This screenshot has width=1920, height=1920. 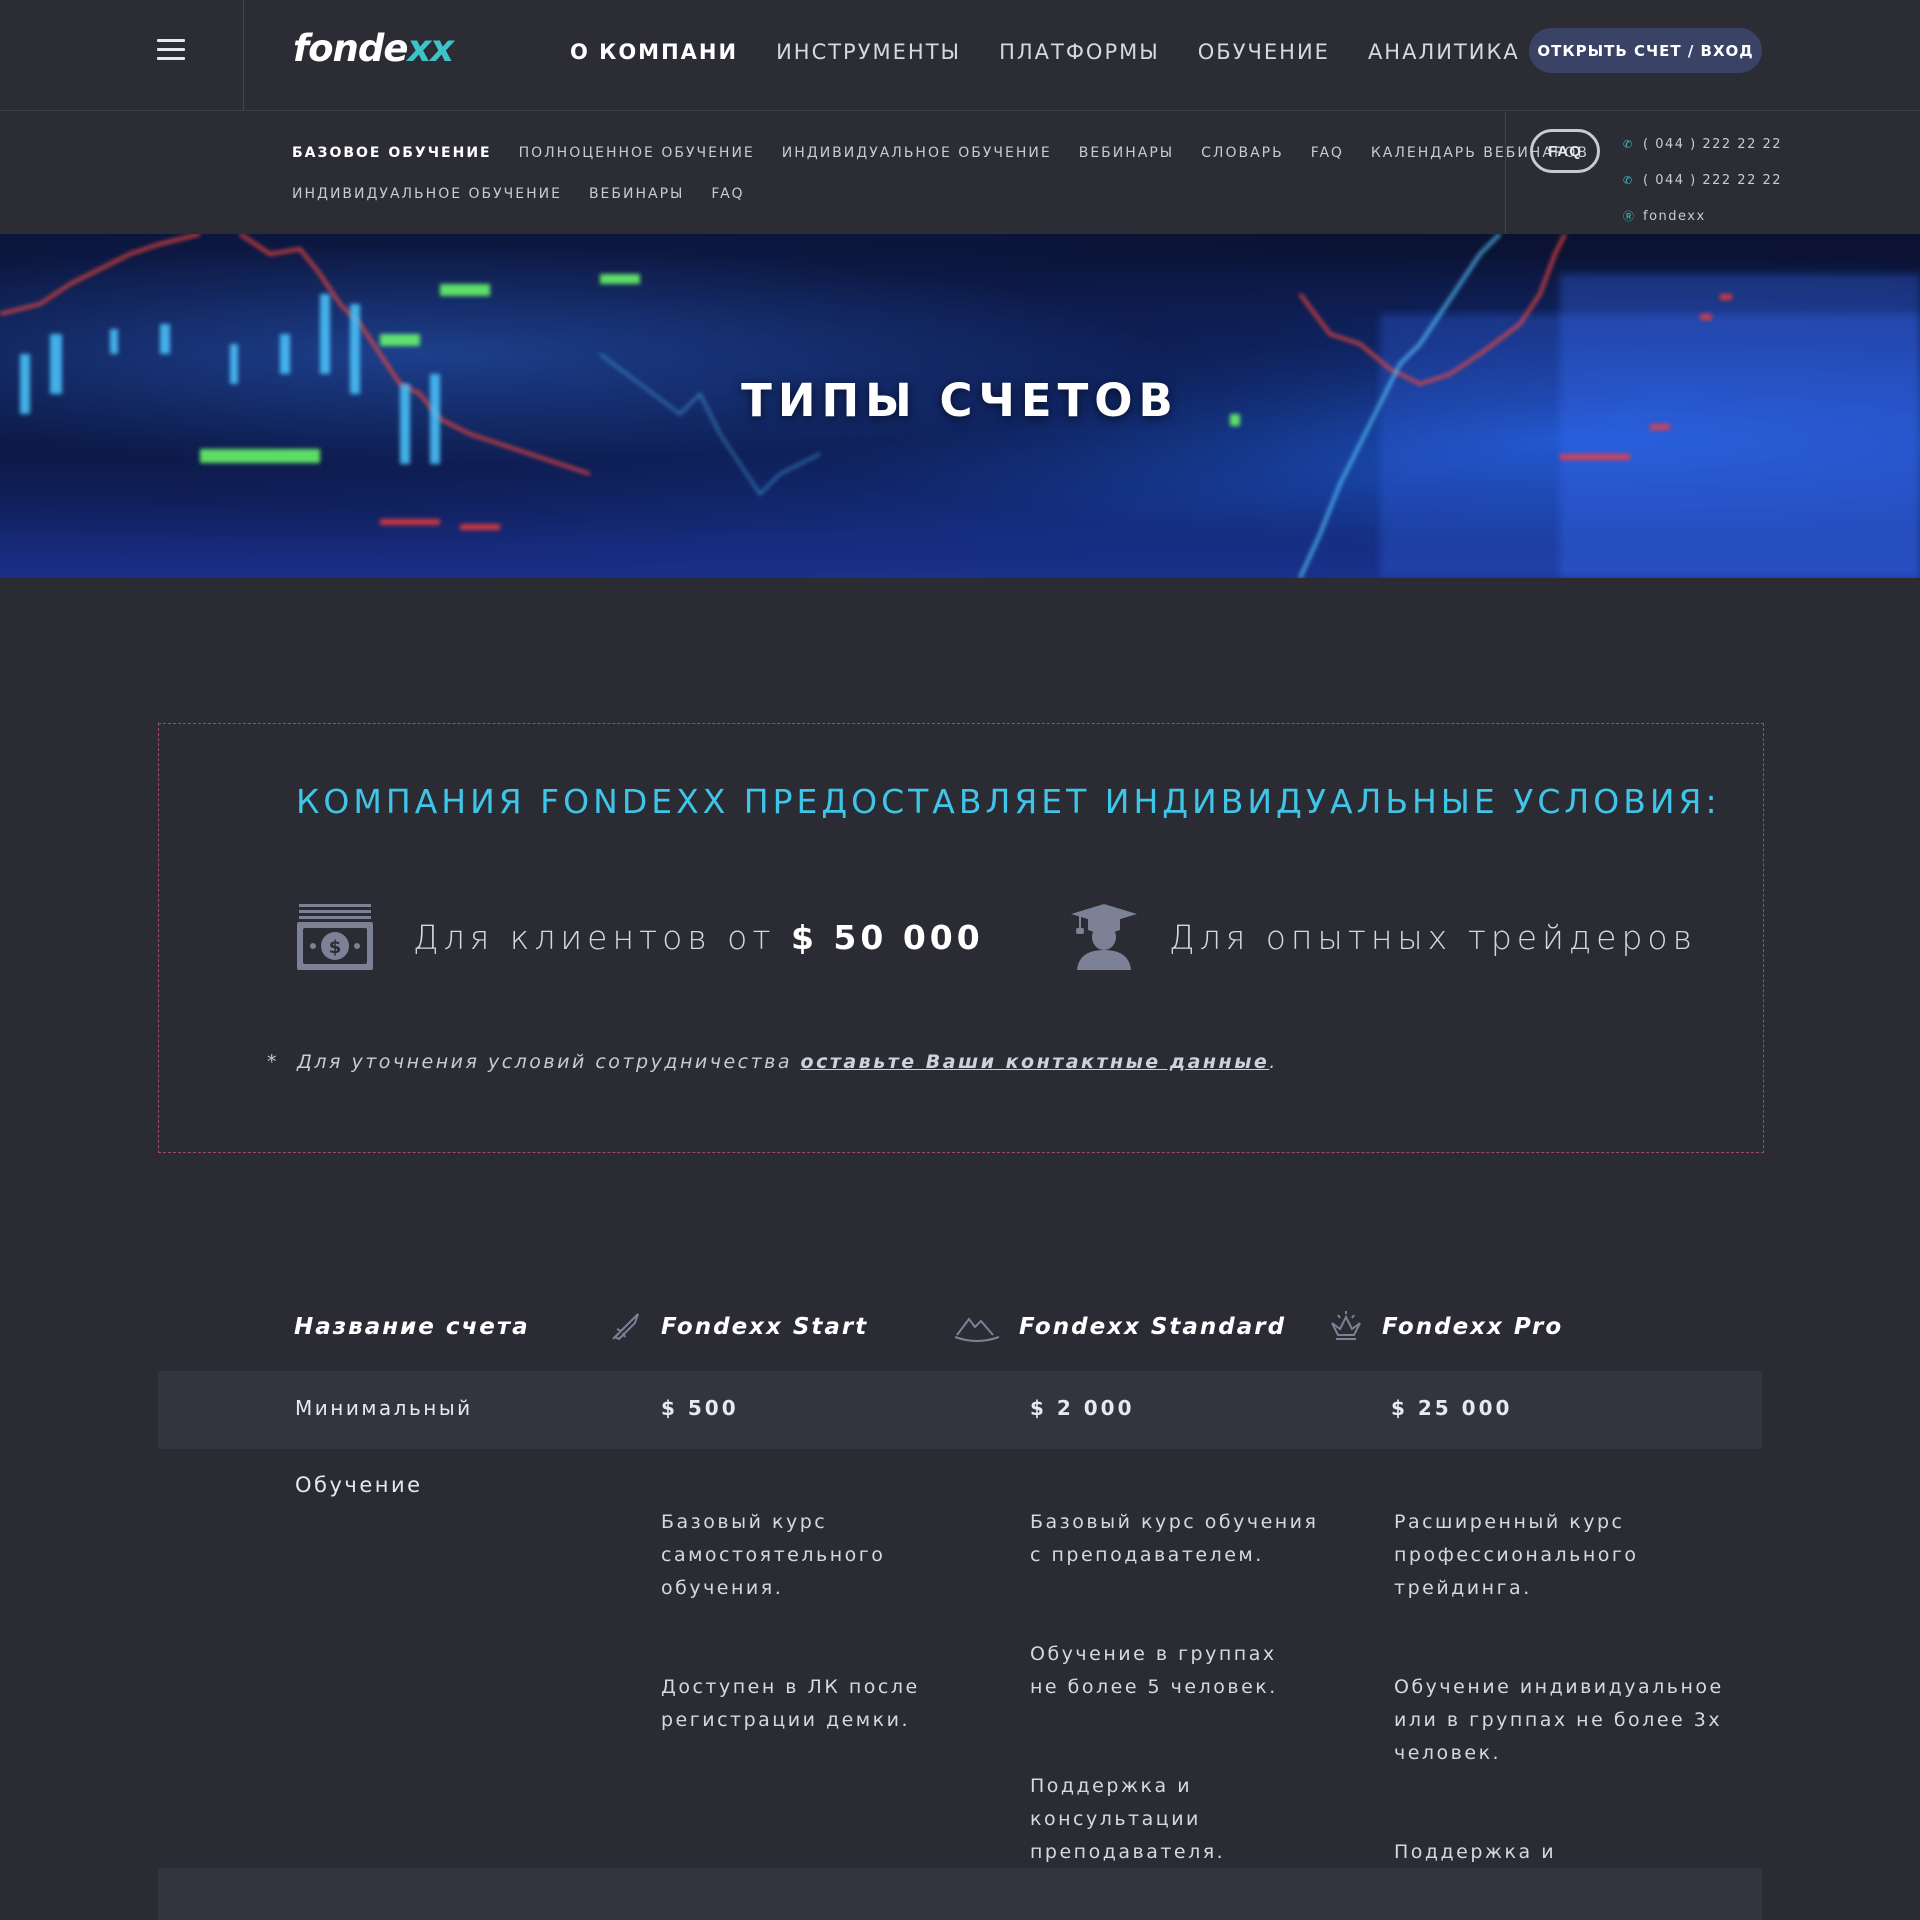 I want to click on subnav-item-full-education: ПОЛНОЦЕННОЕ ОБУЧЕНИЕ, so click(x=637, y=153).